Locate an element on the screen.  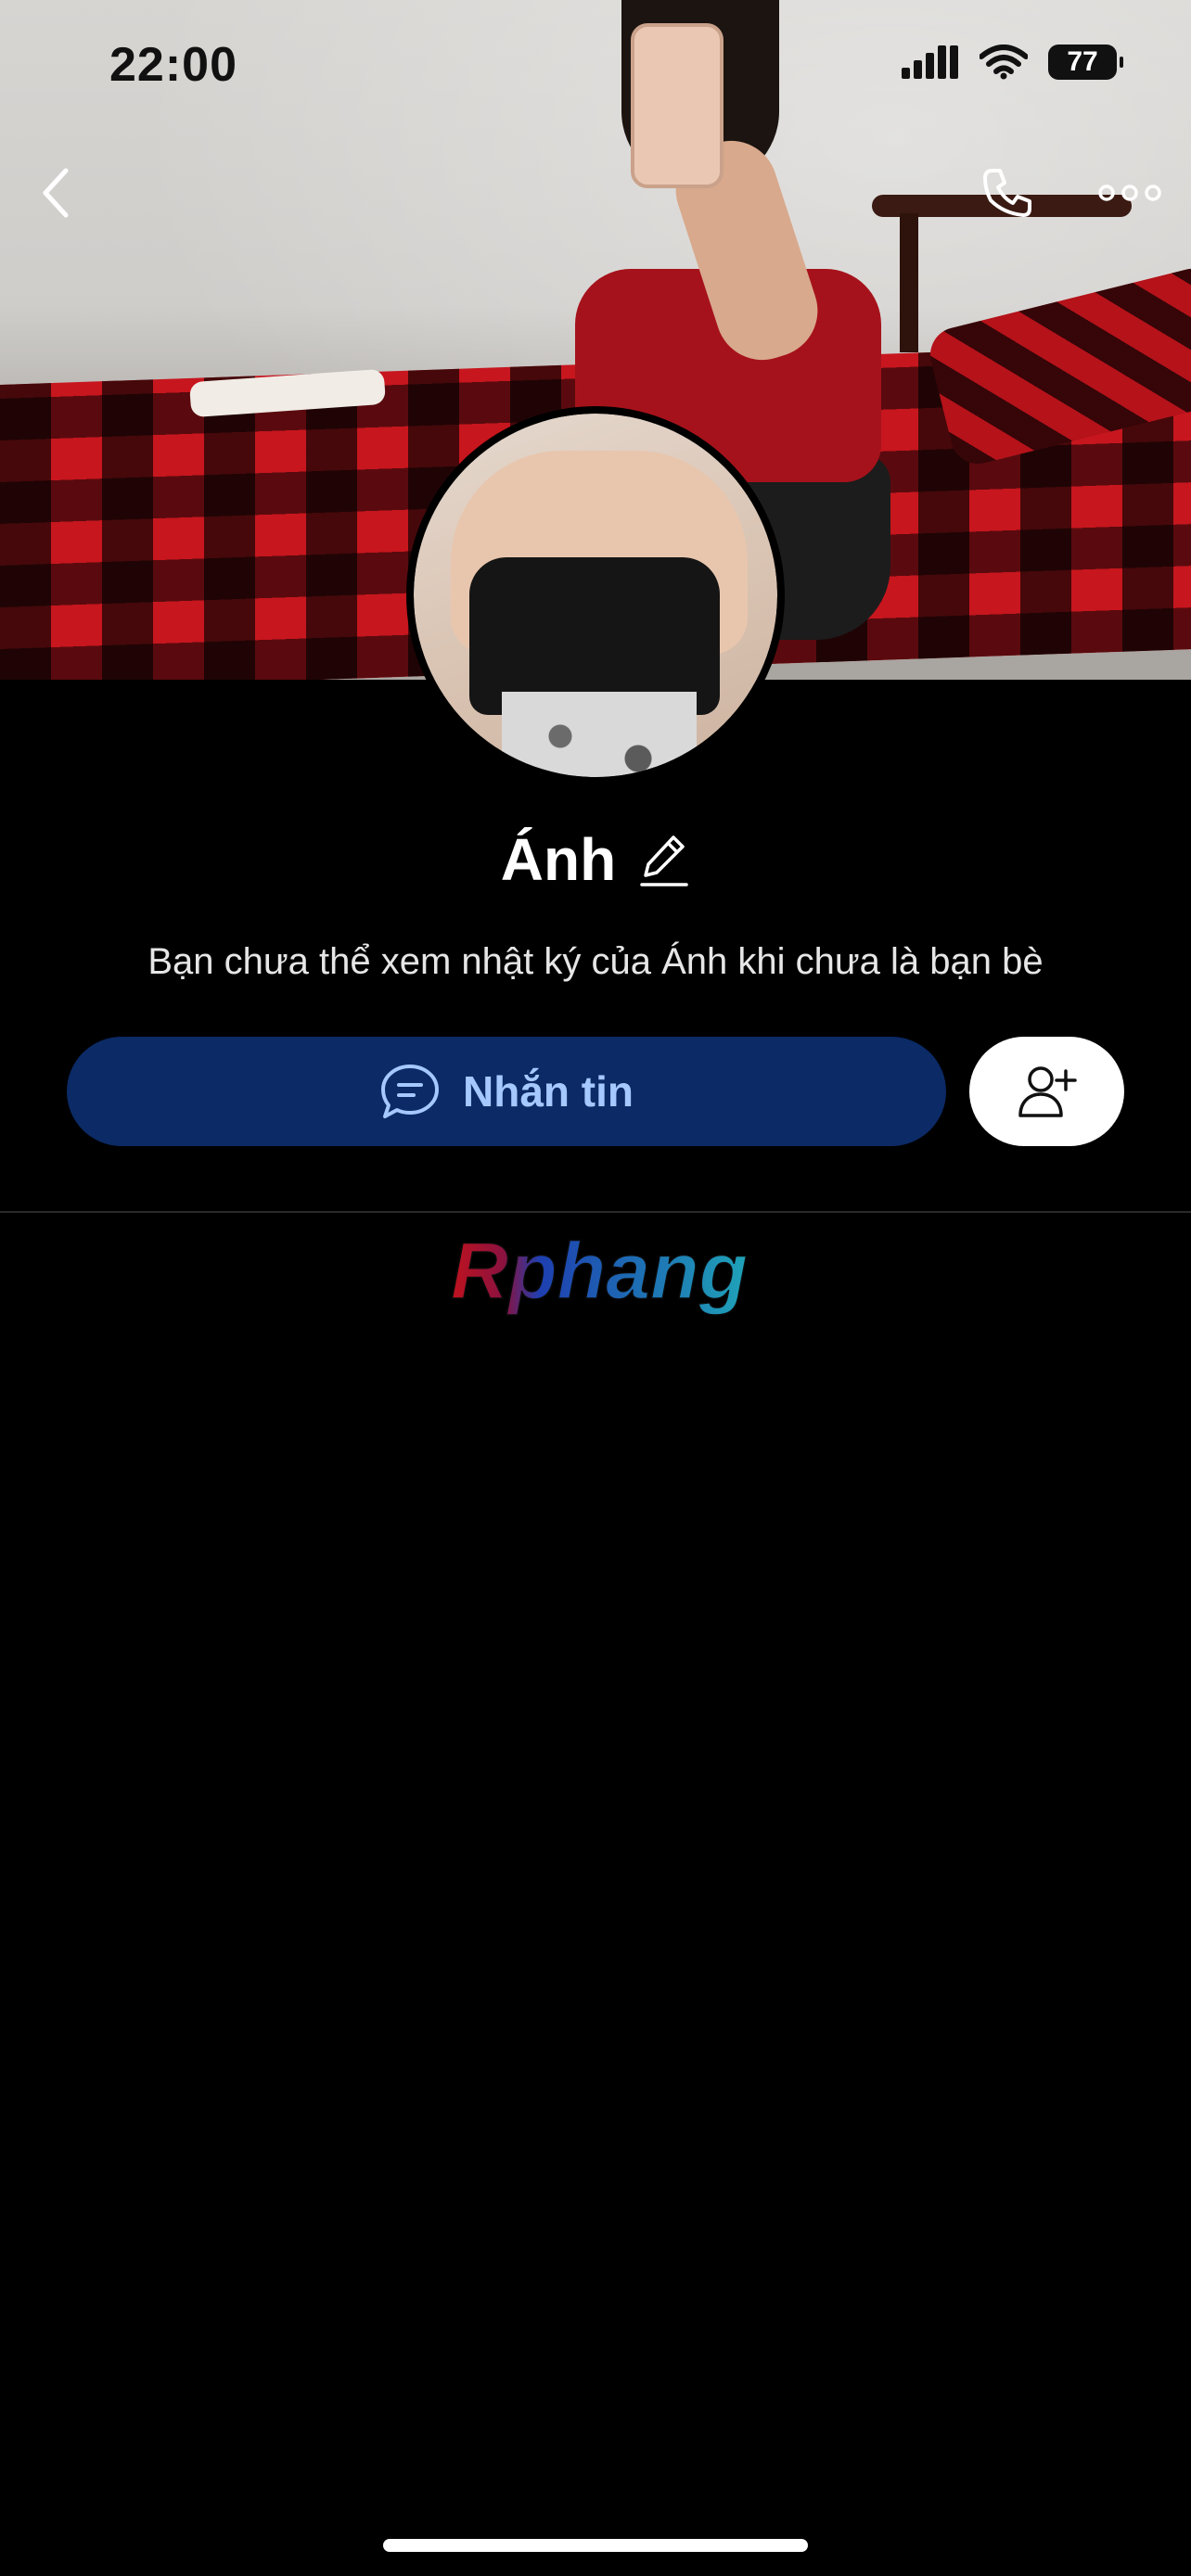
avatar-photo is located at coordinates (595, 595).